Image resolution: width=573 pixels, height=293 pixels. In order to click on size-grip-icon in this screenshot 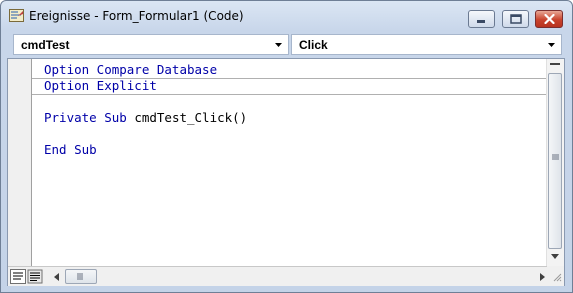, I will do `click(557, 277)`.